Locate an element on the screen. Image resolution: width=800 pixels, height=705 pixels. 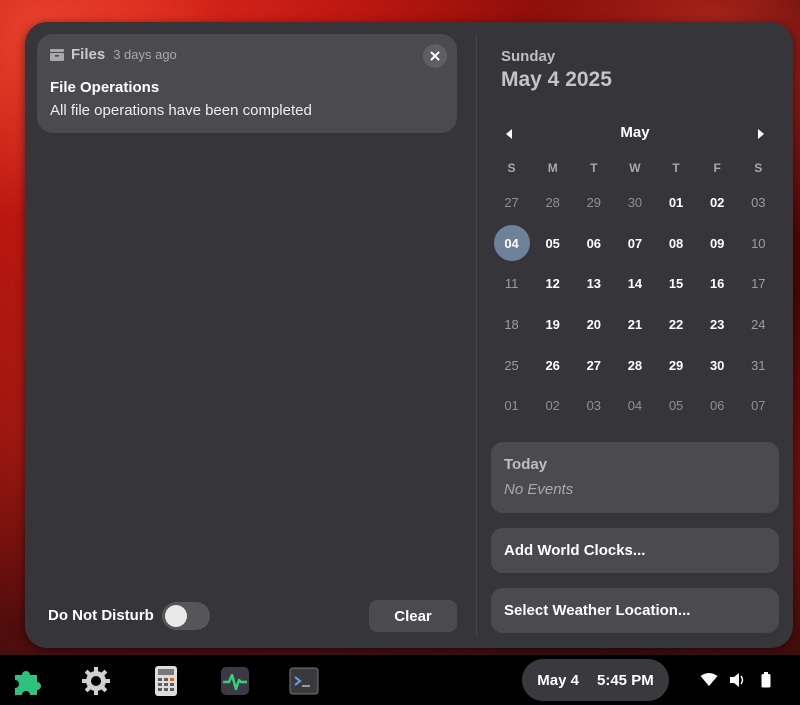
calendar-day: 09 is located at coordinates (717, 243).